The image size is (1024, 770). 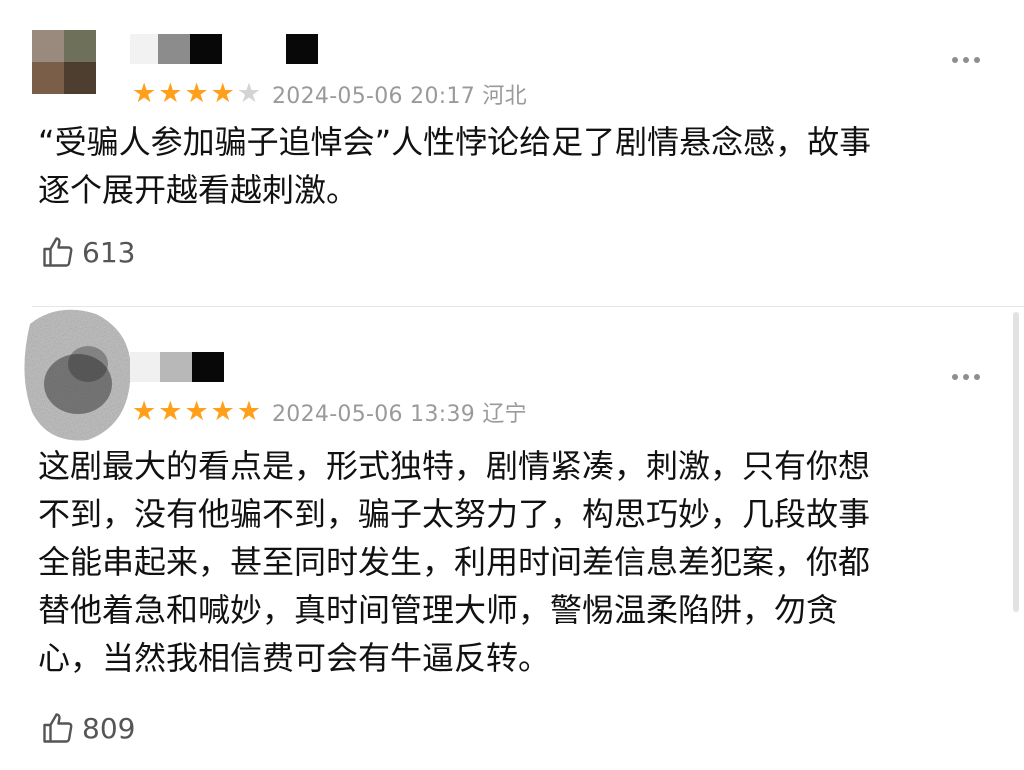 I want to click on review-date: 2024-05-06 20:17, so click(x=374, y=96).